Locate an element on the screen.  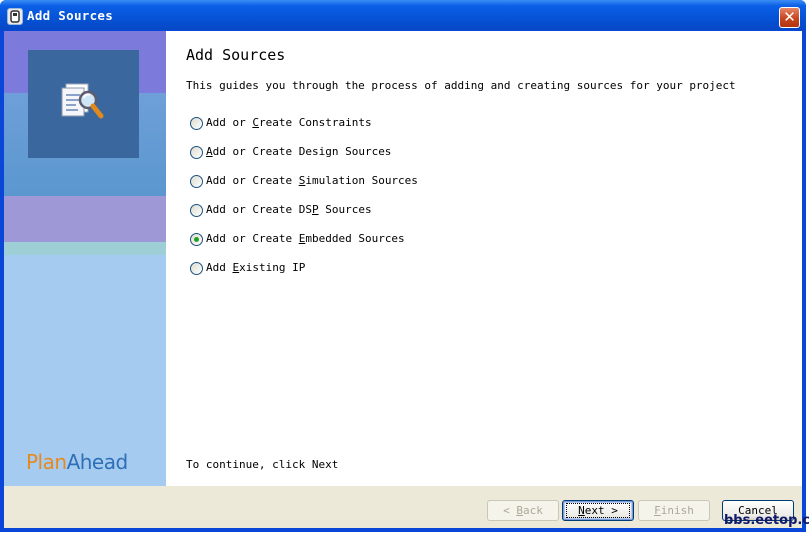
button-text: ack is located at coordinates (533, 510).